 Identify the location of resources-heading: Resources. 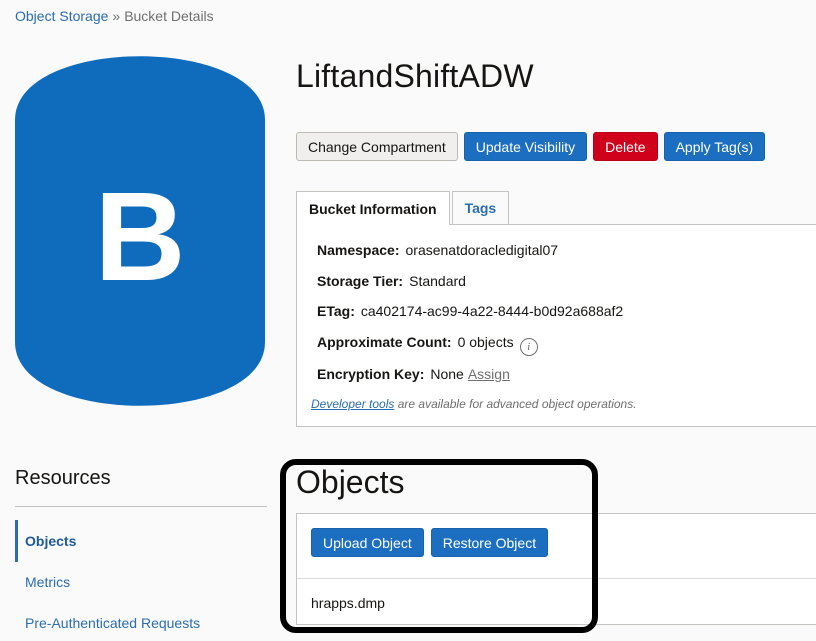
(63, 478).